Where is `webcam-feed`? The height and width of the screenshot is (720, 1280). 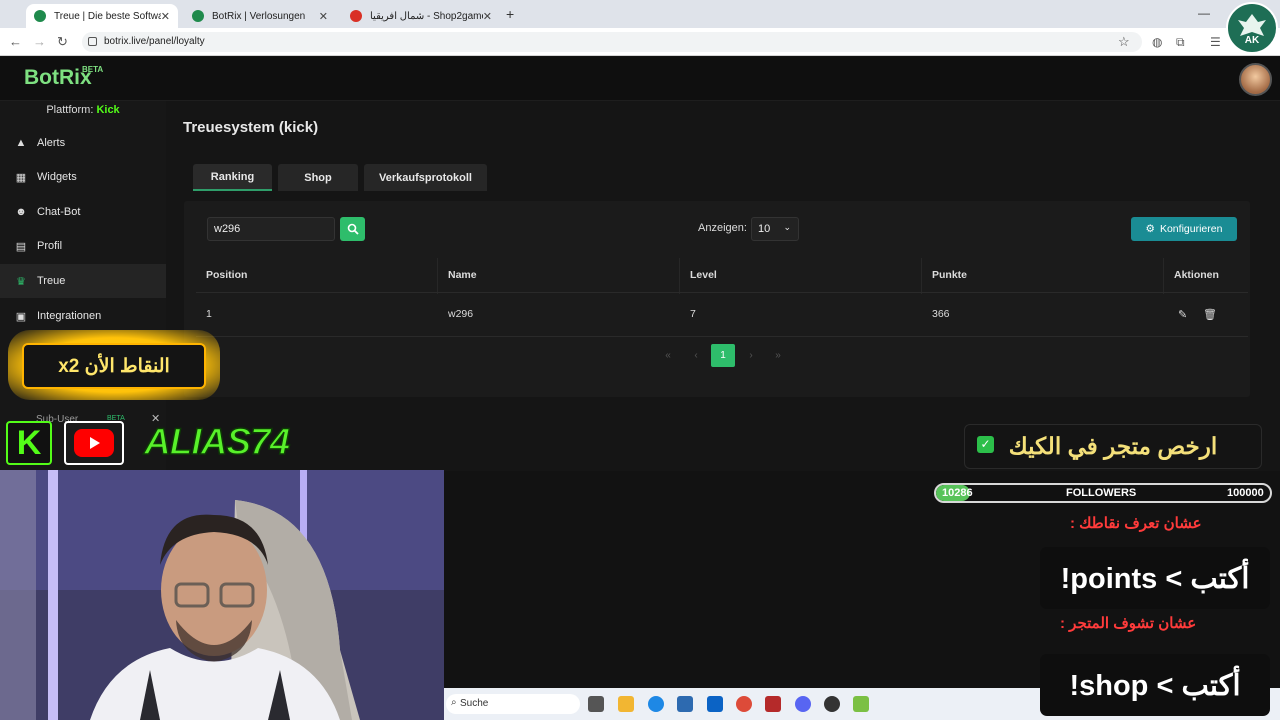 webcam-feed is located at coordinates (222, 595).